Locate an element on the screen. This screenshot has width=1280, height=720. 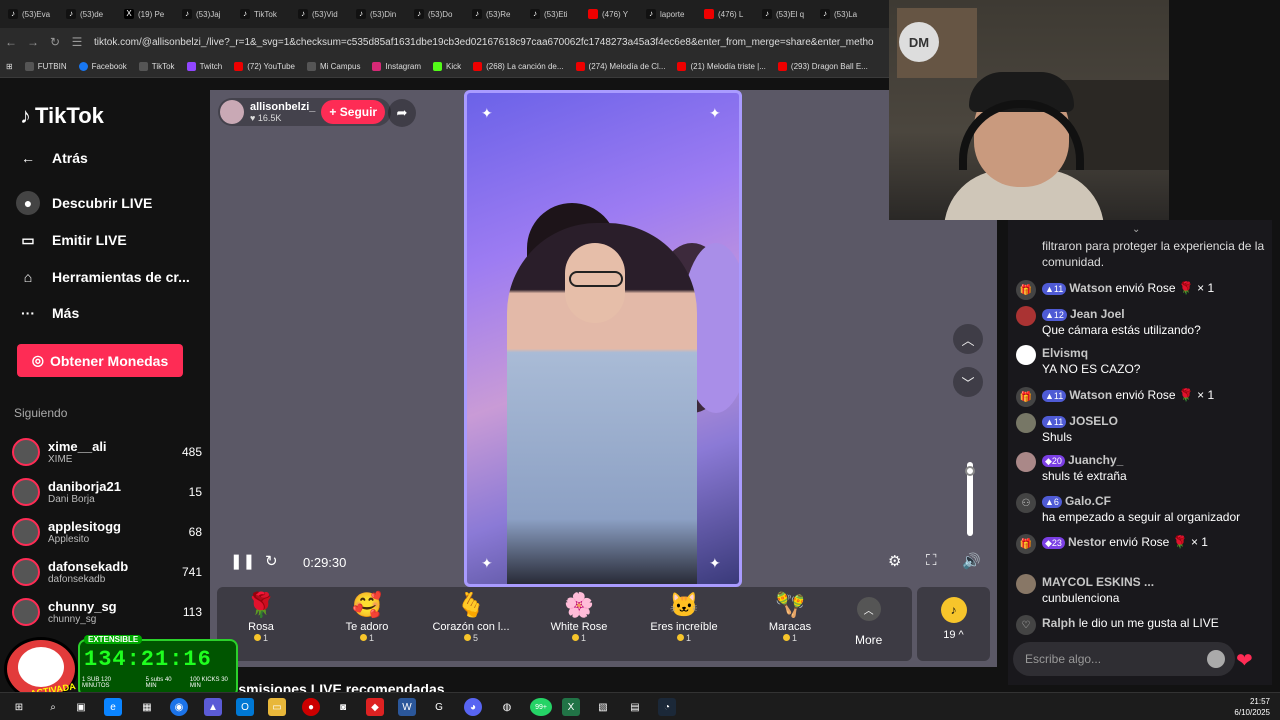
share-button: ➦ is located at coordinates (402, 113).